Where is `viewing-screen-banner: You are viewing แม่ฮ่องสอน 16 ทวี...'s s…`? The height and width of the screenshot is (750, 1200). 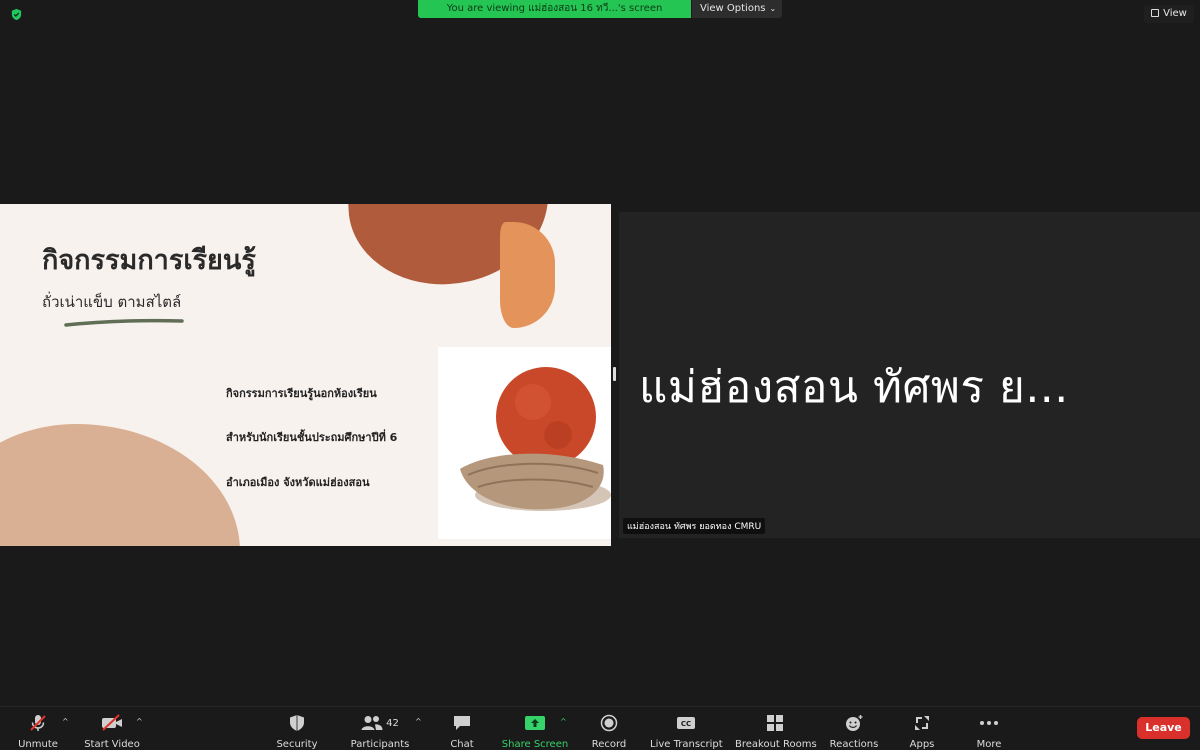
viewing-screen-banner: You are viewing แม่ฮ่องสอน 16 ทวี...'s s… is located at coordinates (554, 9).